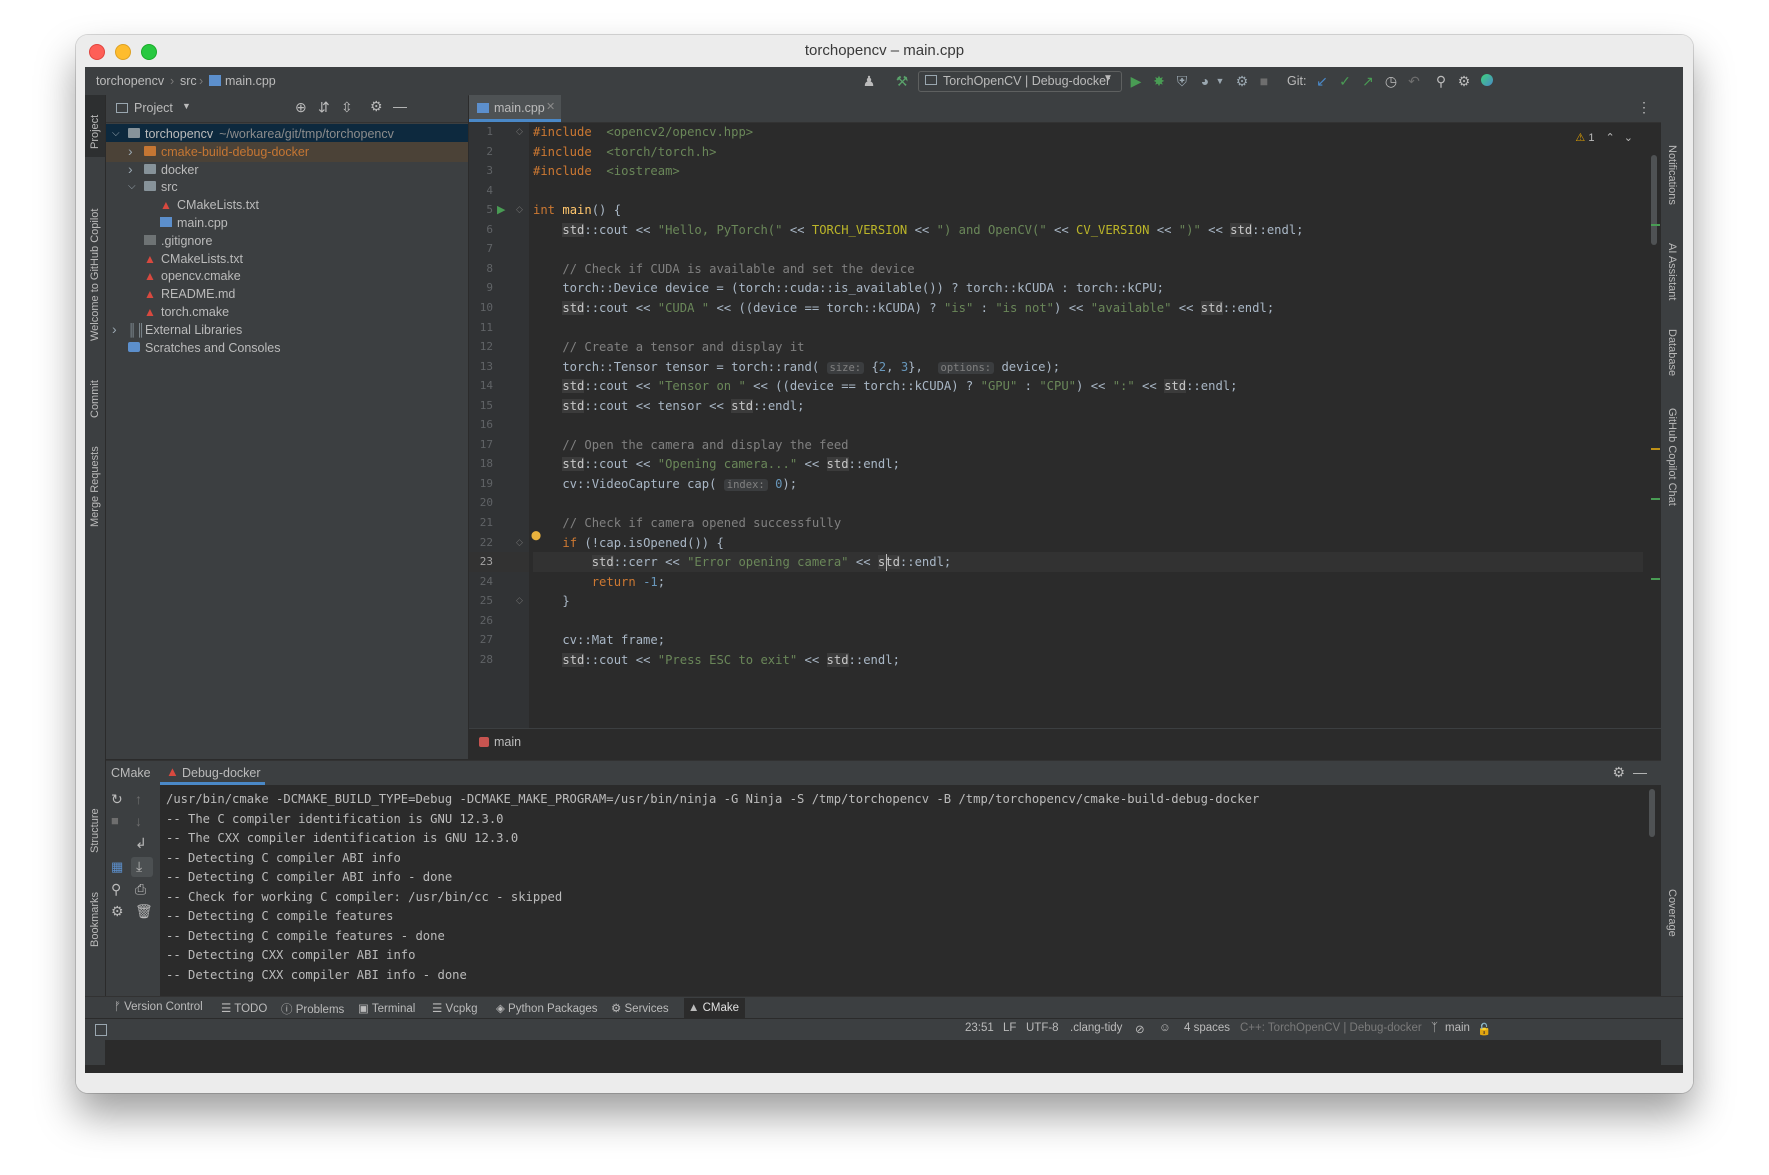 This screenshot has height=1175, width=1769. I want to click on tool-window-database: Database, so click(1672, 352).